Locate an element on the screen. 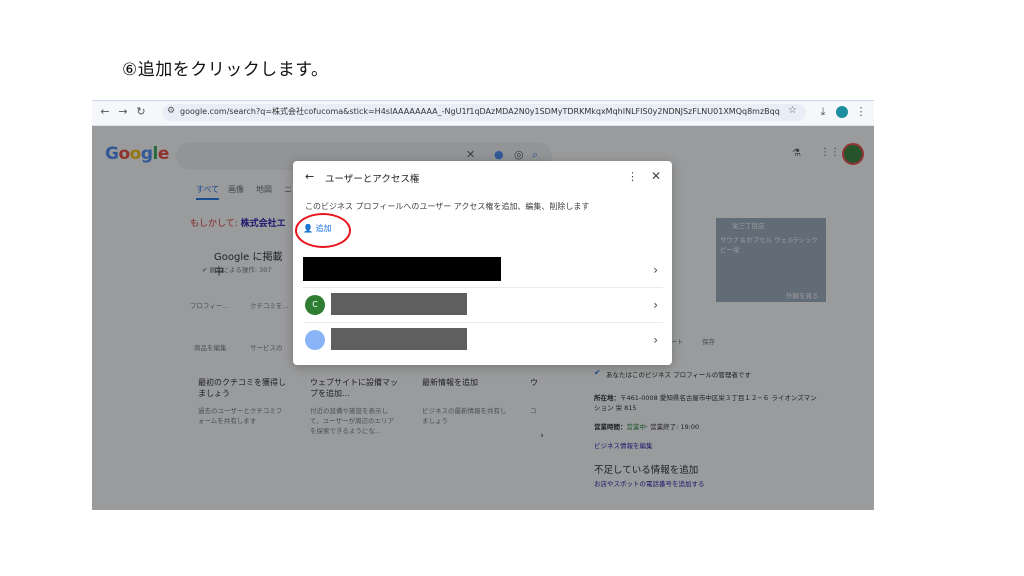 The image size is (1024, 576). forward-icon: → is located at coordinates (123, 112).